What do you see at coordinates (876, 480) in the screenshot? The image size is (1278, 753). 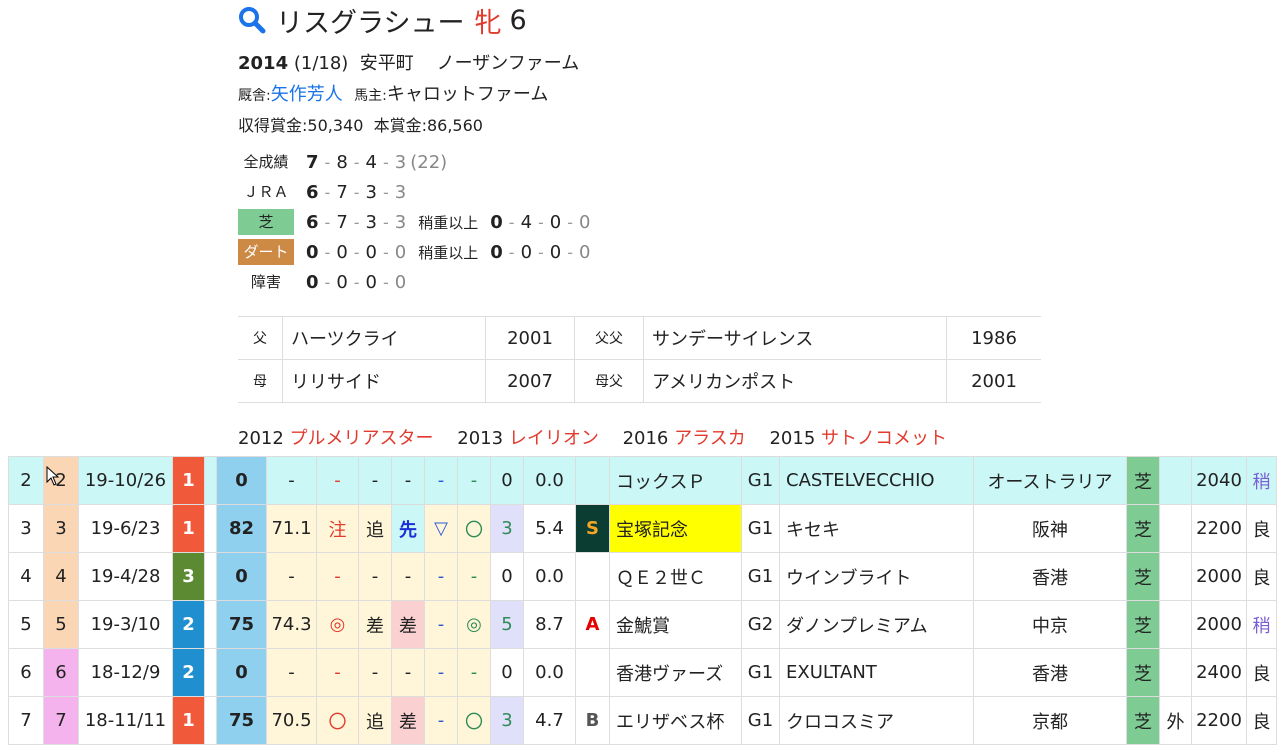 I see `winner-name: CASTELVECCHIO` at bounding box center [876, 480].